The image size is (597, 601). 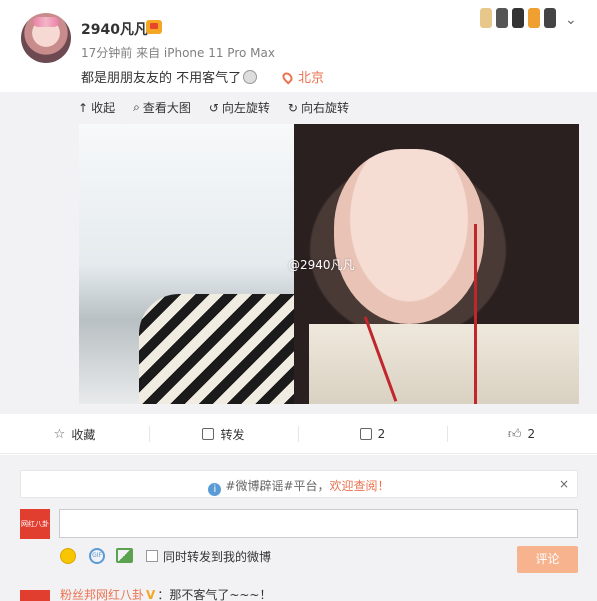 What do you see at coordinates (59, 434) in the screenshot?
I see `star-icon: ☆` at bounding box center [59, 434].